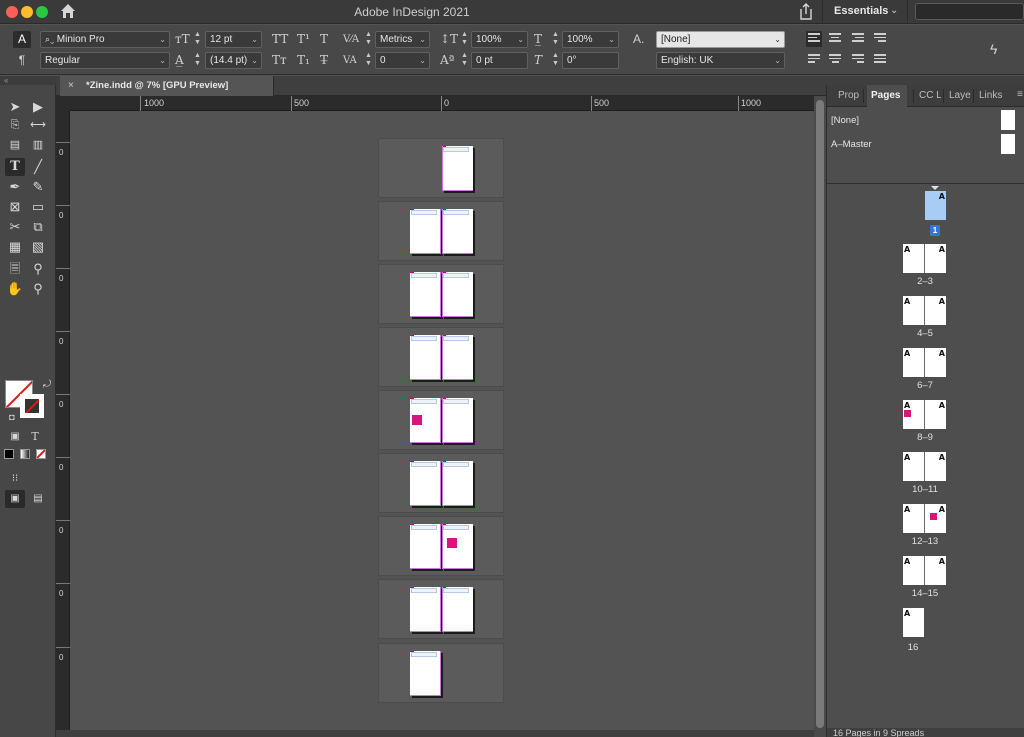 The height and width of the screenshot is (737, 1024). Describe the element at coordinates (167, 86) in the screenshot. I see `document-tab: × *Zine.indd @ 7% [GPU Preview]` at that location.